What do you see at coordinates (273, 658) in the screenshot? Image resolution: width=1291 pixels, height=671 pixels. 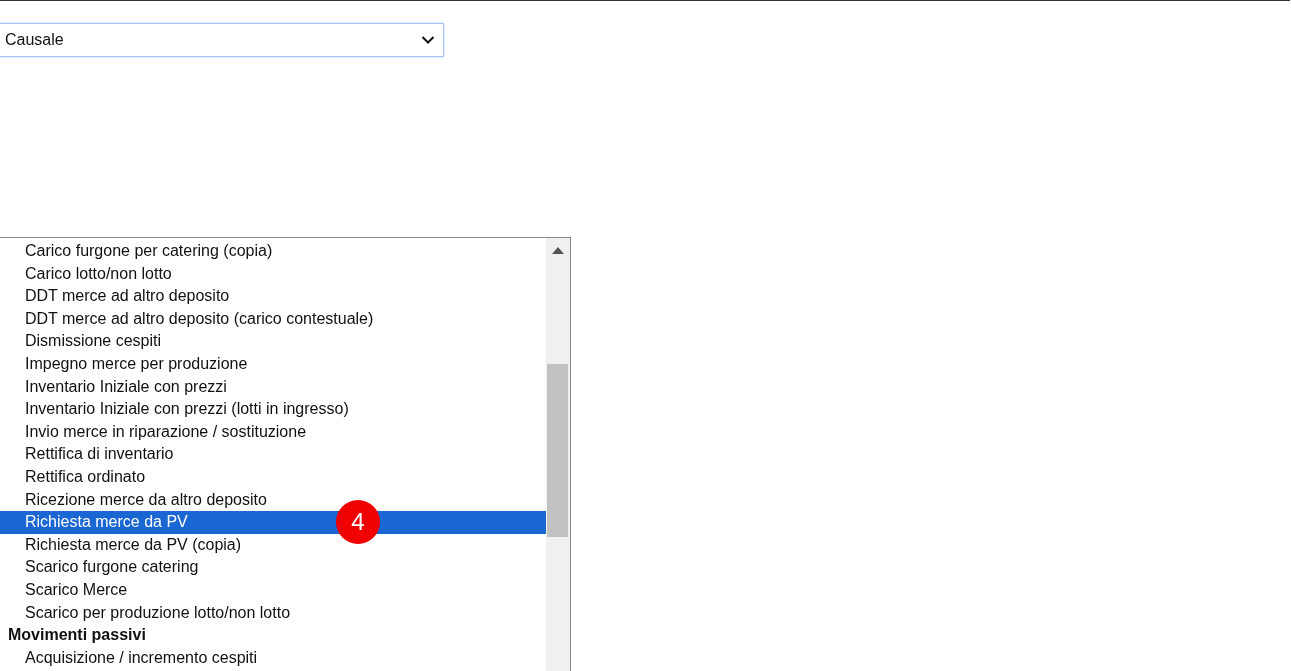 I see `list-option: Acquisizione / incremento cespiti` at bounding box center [273, 658].